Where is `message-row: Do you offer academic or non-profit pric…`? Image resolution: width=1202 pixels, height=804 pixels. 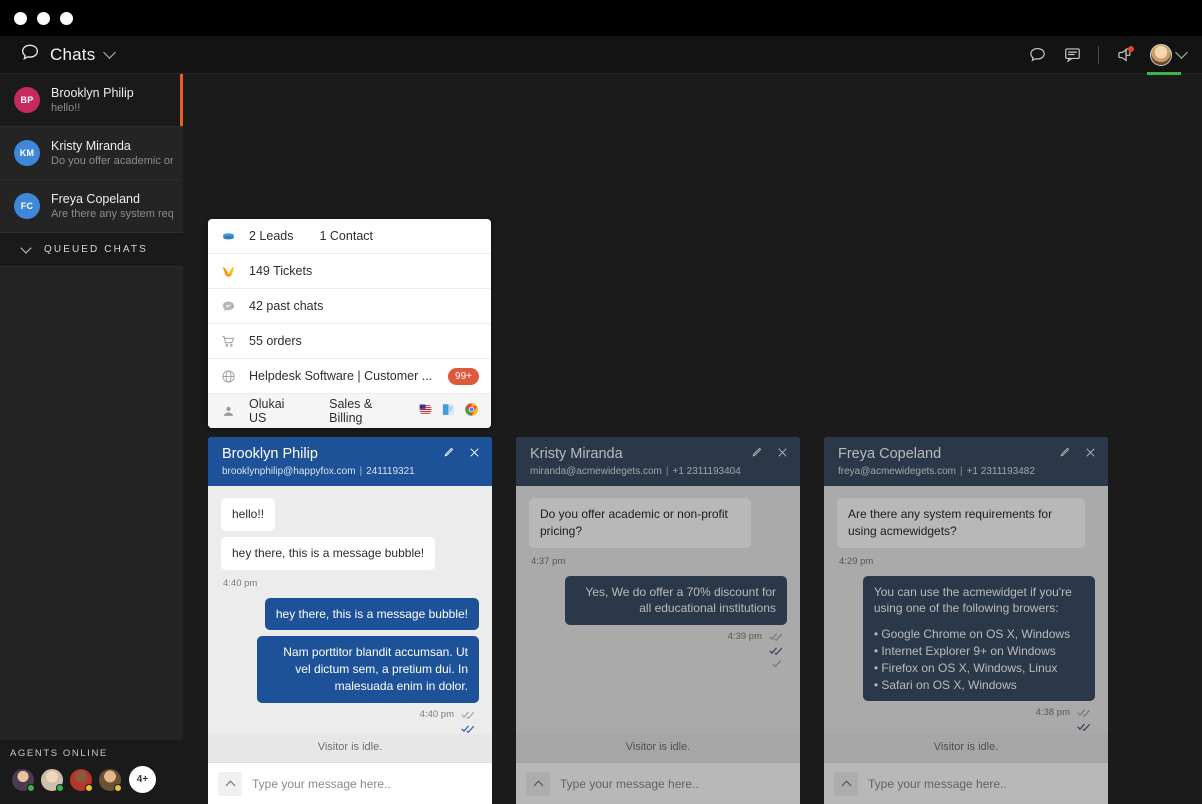 message-row: Do you offer academic or non-profit pric… is located at coordinates (658, 526).